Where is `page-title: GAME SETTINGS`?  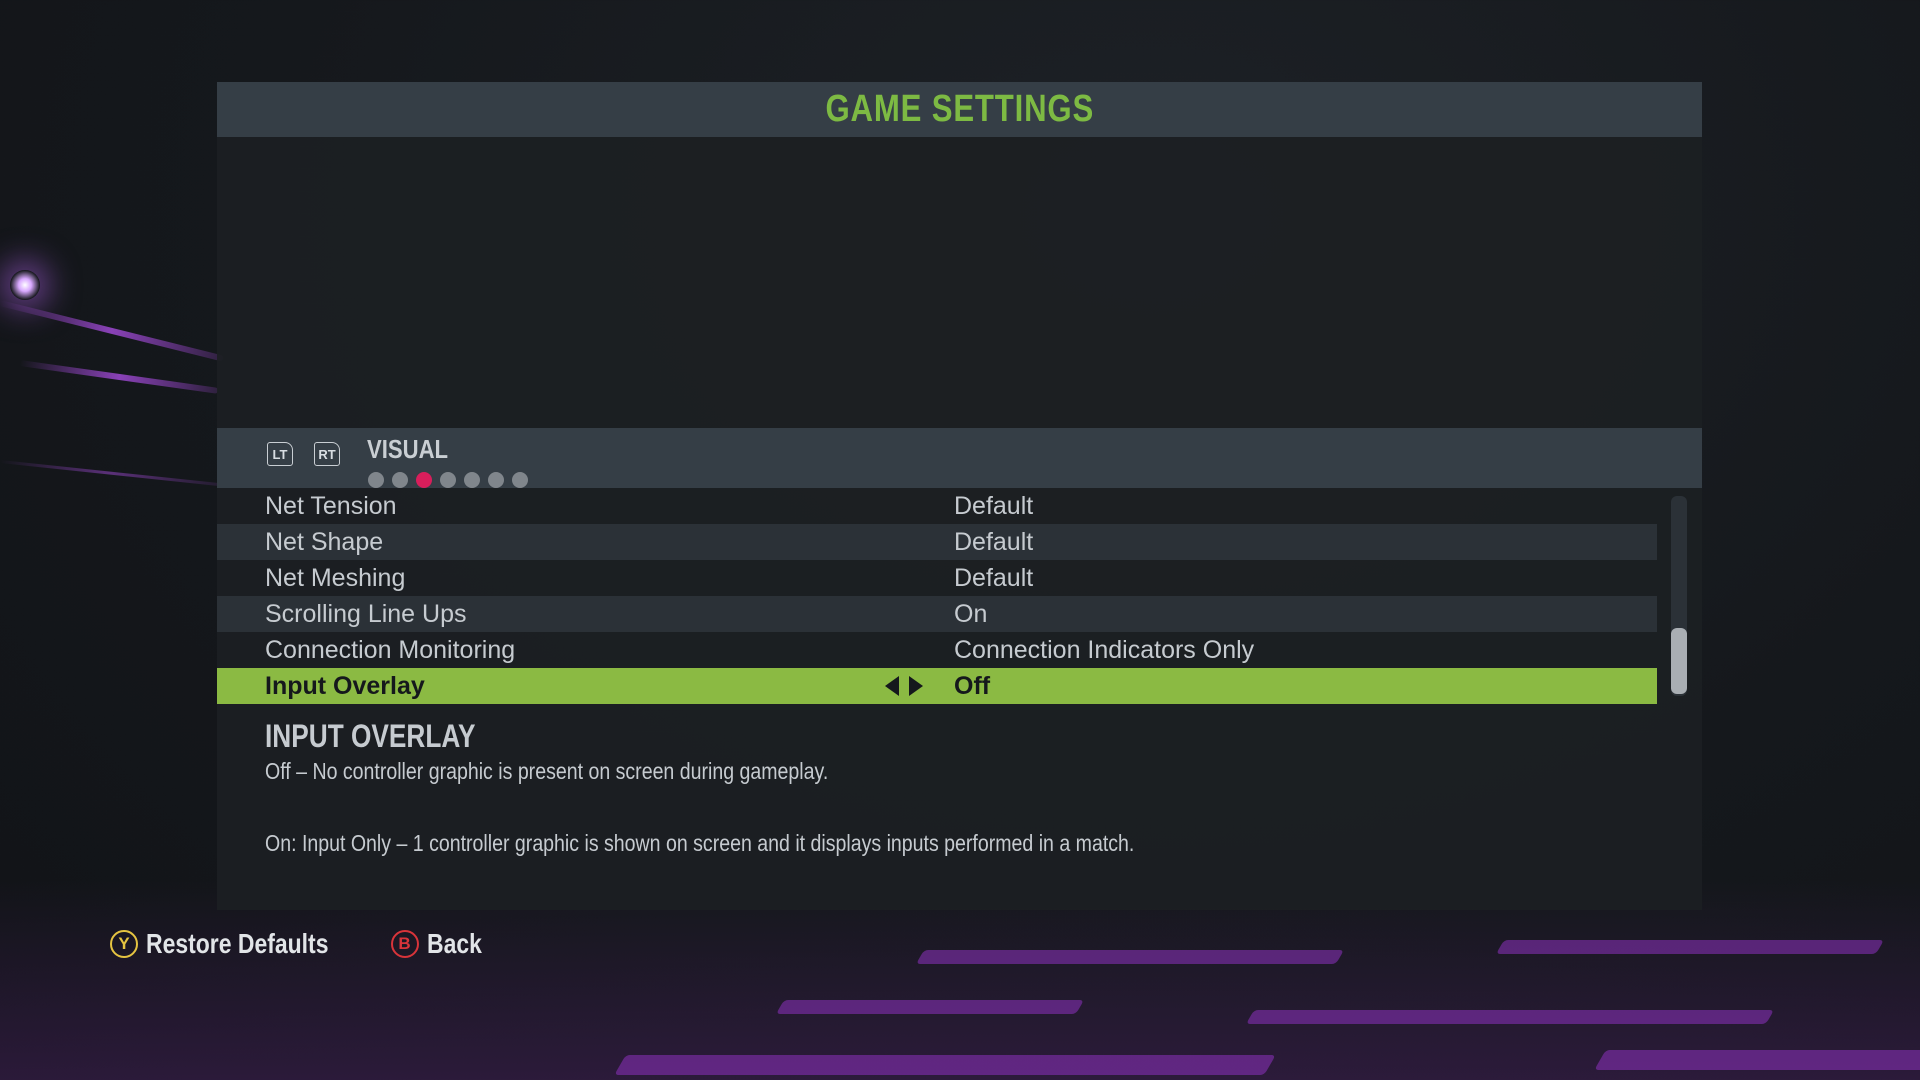
page-title: GAME SETTINGS is located at coordinates (959, 109).